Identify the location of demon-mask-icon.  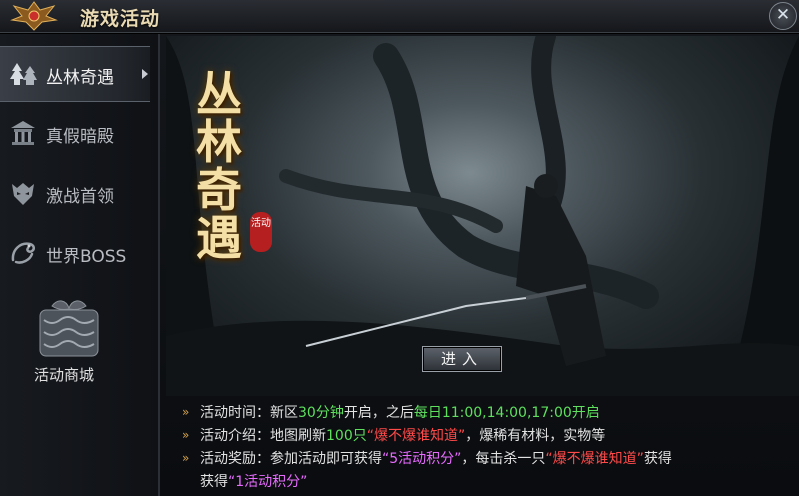
(23, 194).